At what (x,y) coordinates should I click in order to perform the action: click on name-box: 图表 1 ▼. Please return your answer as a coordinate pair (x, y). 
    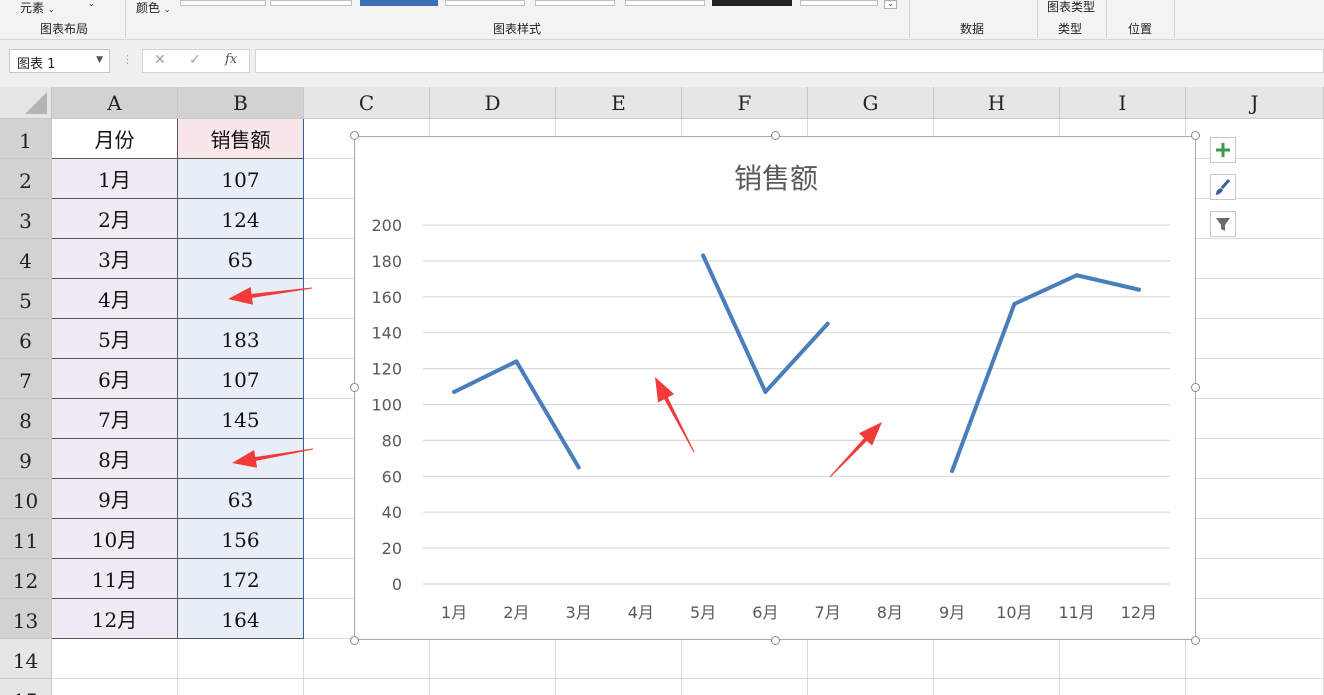
    Looking at the image, I should click on (59, 61).